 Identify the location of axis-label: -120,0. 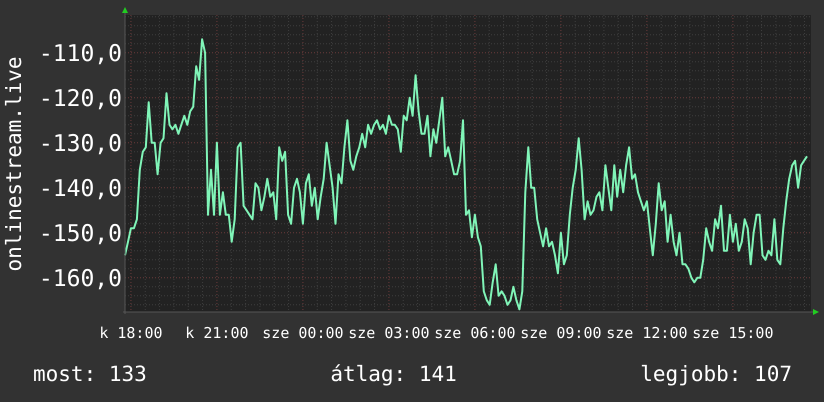
(80, 99).